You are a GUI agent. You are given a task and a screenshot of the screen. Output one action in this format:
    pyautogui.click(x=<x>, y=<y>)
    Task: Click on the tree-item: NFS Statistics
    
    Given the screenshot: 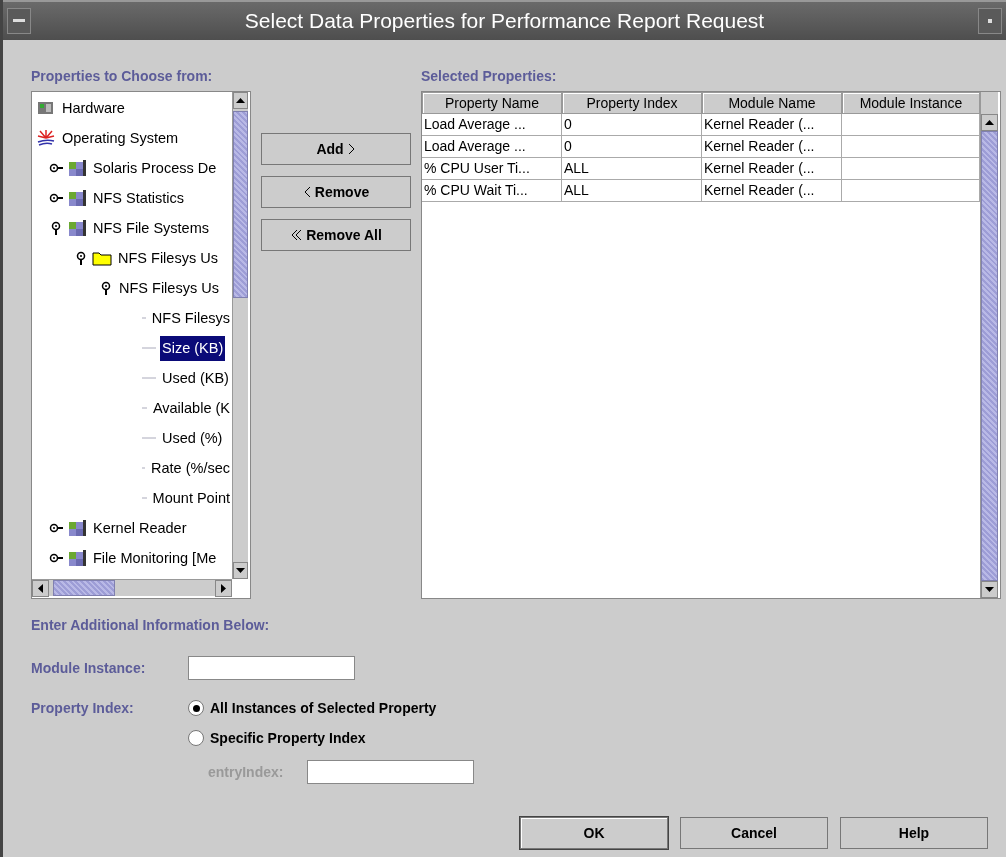 What is the action you would take?
    pyautogui.click(x=139, y=198)
    